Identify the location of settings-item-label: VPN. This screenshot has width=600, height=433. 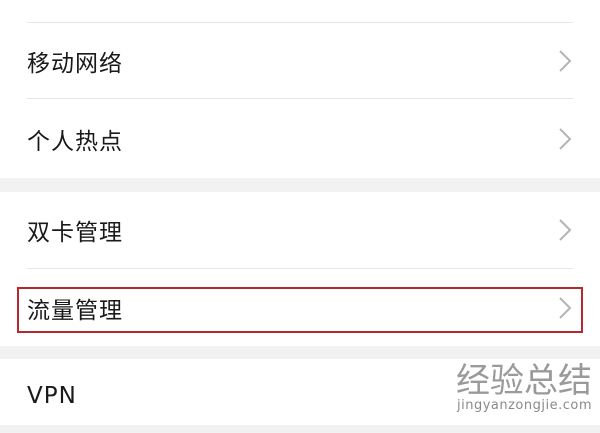
(52, 396).